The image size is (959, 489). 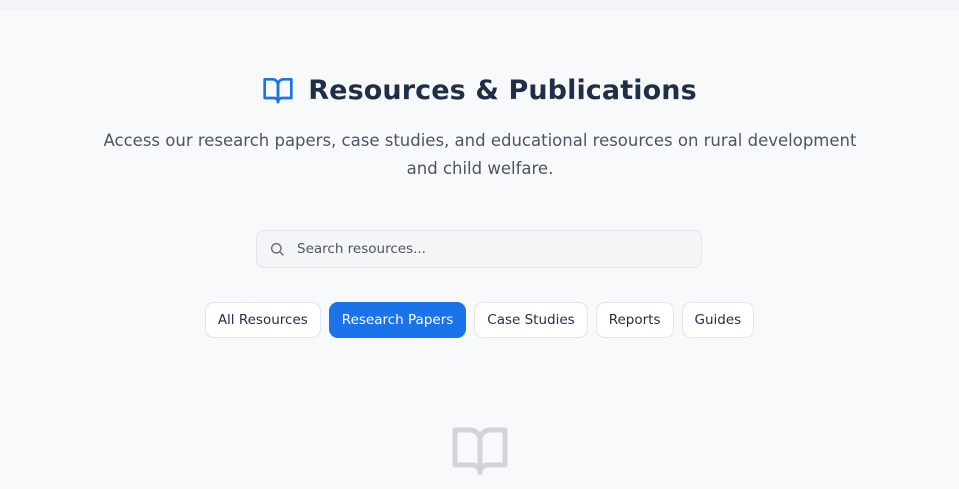 I want to click on search-box, so click(x=479, y=249).